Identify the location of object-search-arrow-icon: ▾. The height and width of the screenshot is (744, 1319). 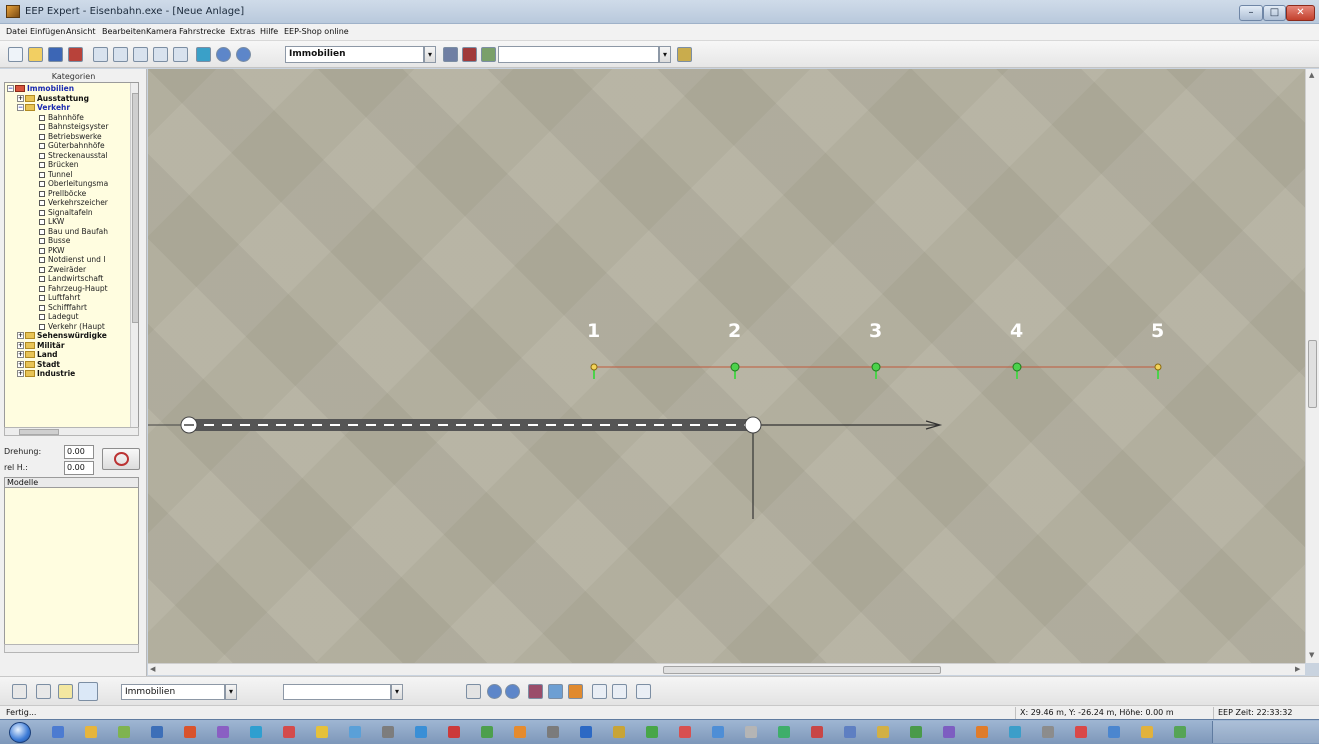
(665, 54).